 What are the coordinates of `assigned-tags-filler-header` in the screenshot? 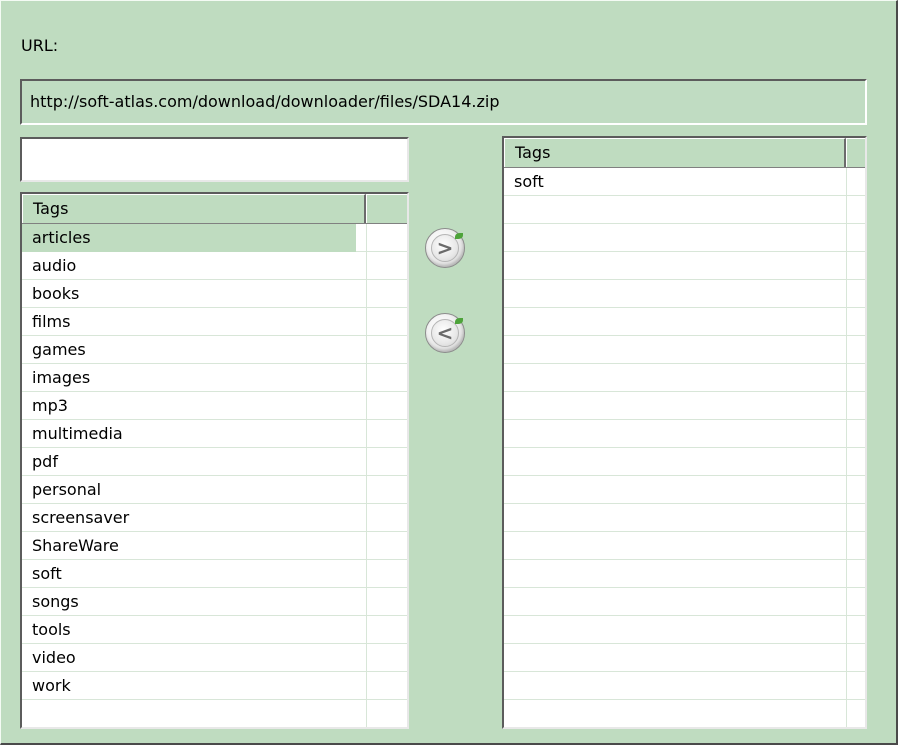 It's located at (855, 152).